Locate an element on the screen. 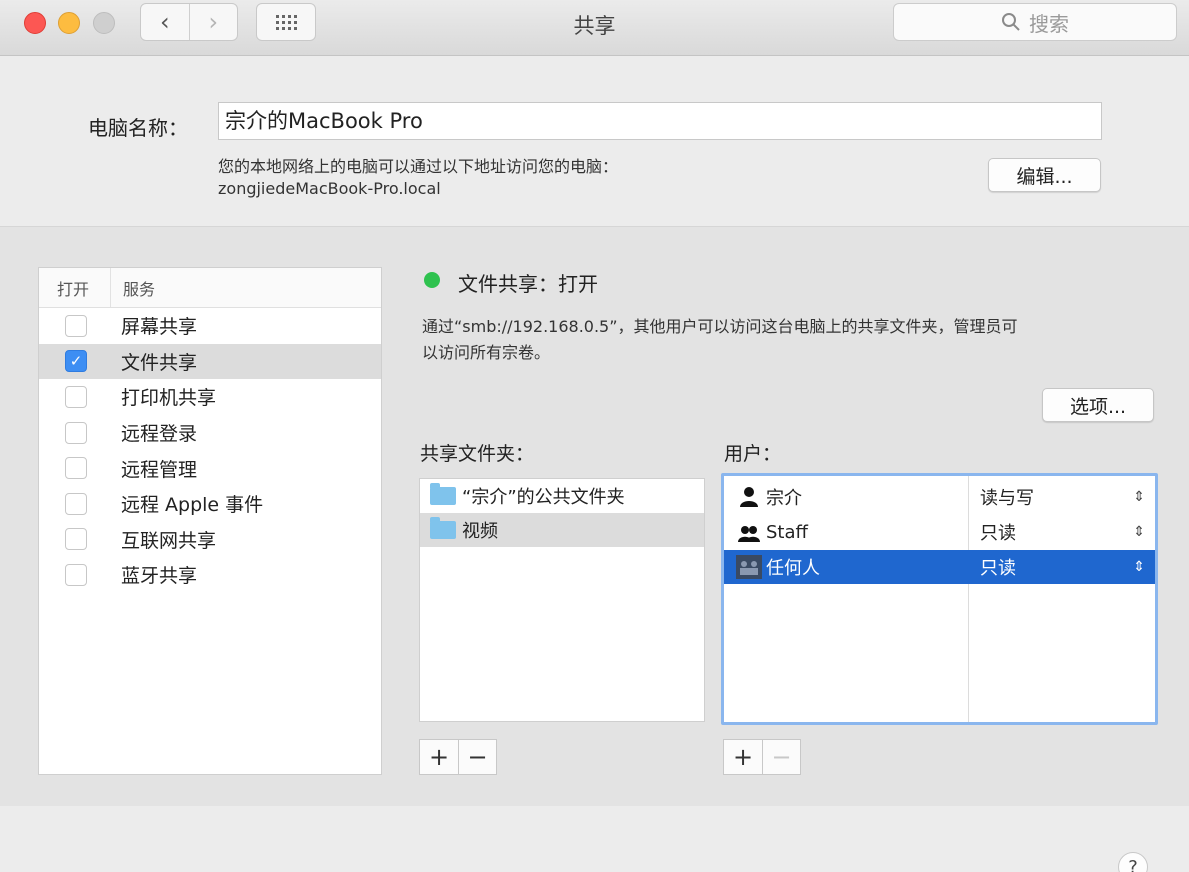 The image size is (1189, 872). local-address: zongjiedeMacBook-Pro.local is located at coordinates (329, 188).